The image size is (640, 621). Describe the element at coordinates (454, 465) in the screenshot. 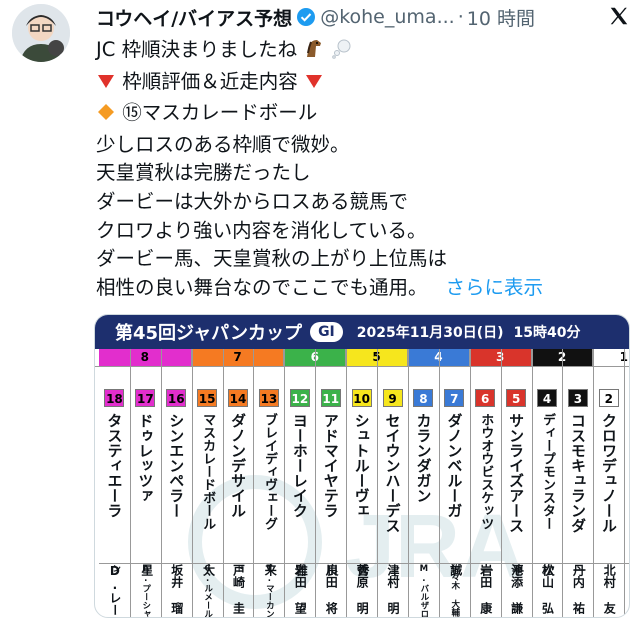

I see `horse-name: ダノンベルーガ` at that location.